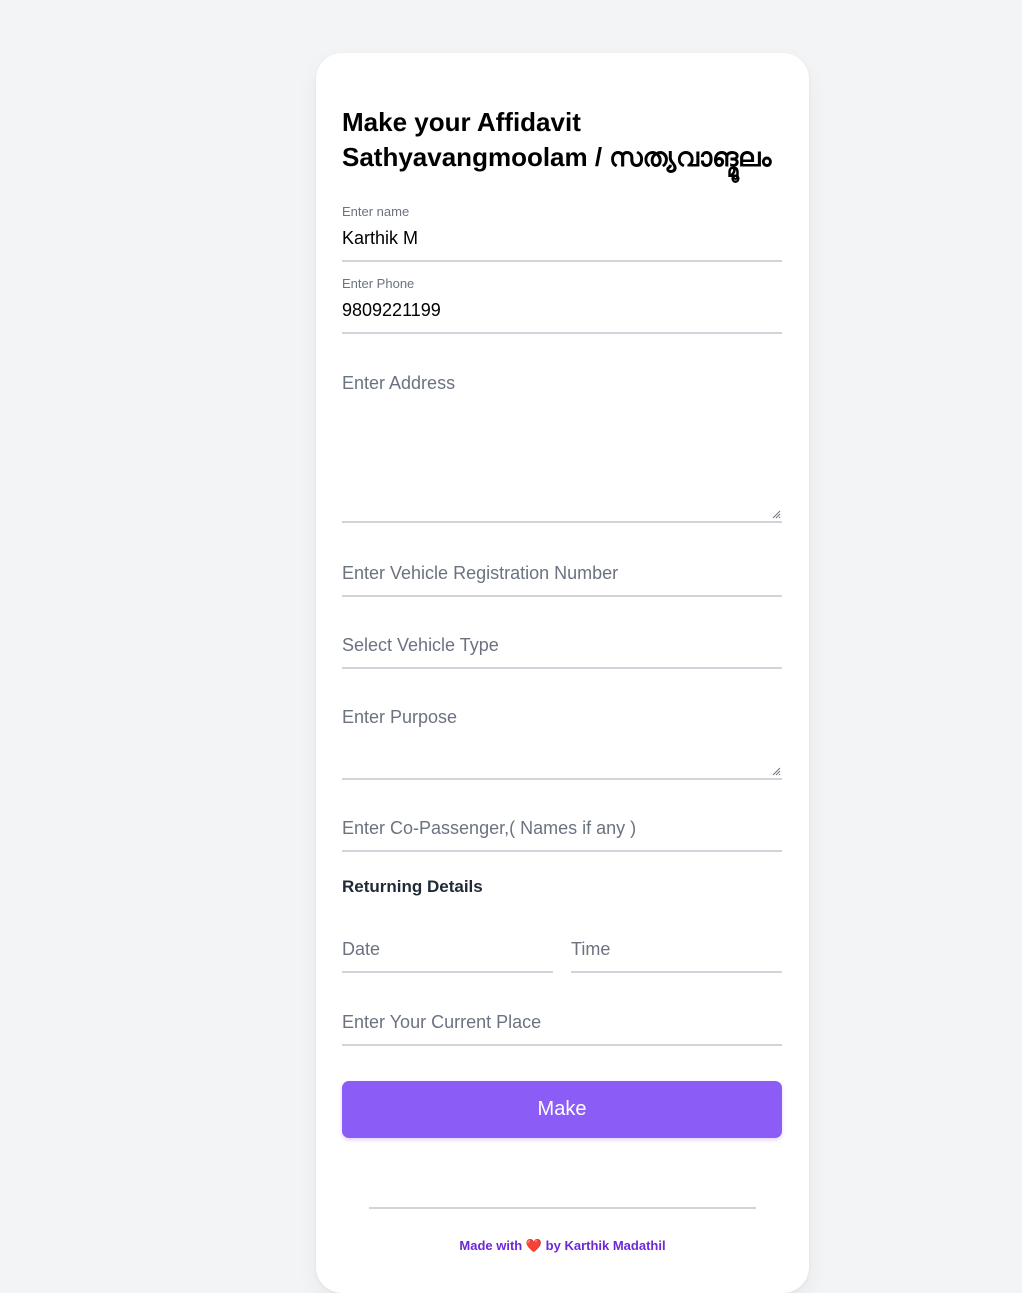 This screenshot has width=1022, height=1293. What do you see at coordinates (380, 238) in the screenshot?
I see `name-value: Karthik M` at bounding box center [380, 238].